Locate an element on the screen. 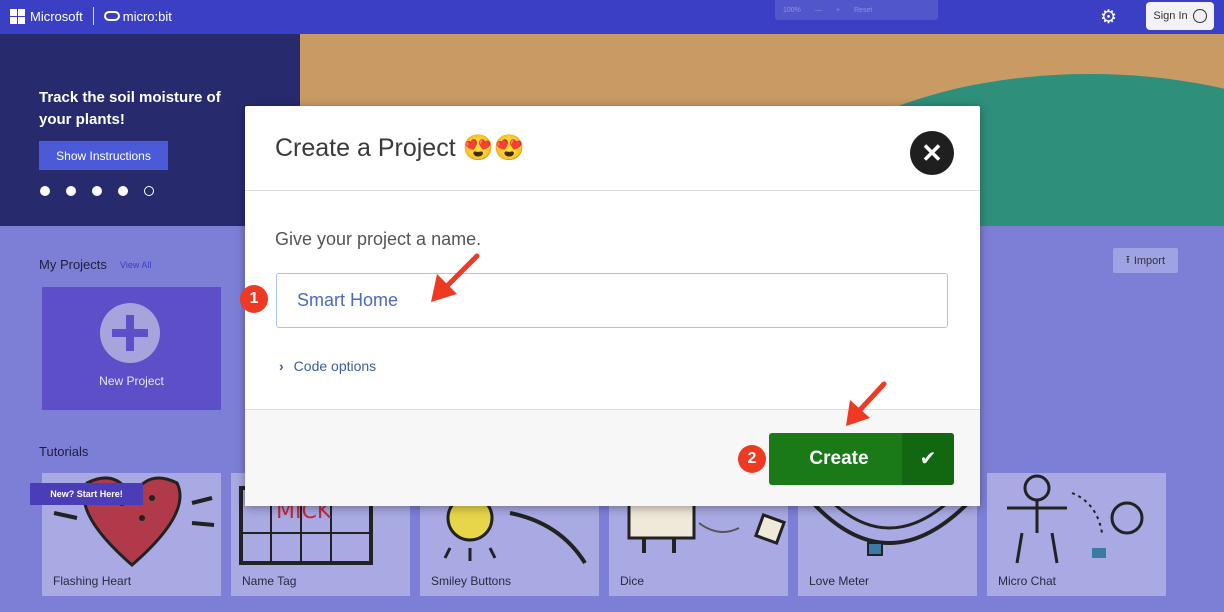 This screenshot has height=612, width=1224. tutorial-label: Dice is located at coordinates (632, 581).